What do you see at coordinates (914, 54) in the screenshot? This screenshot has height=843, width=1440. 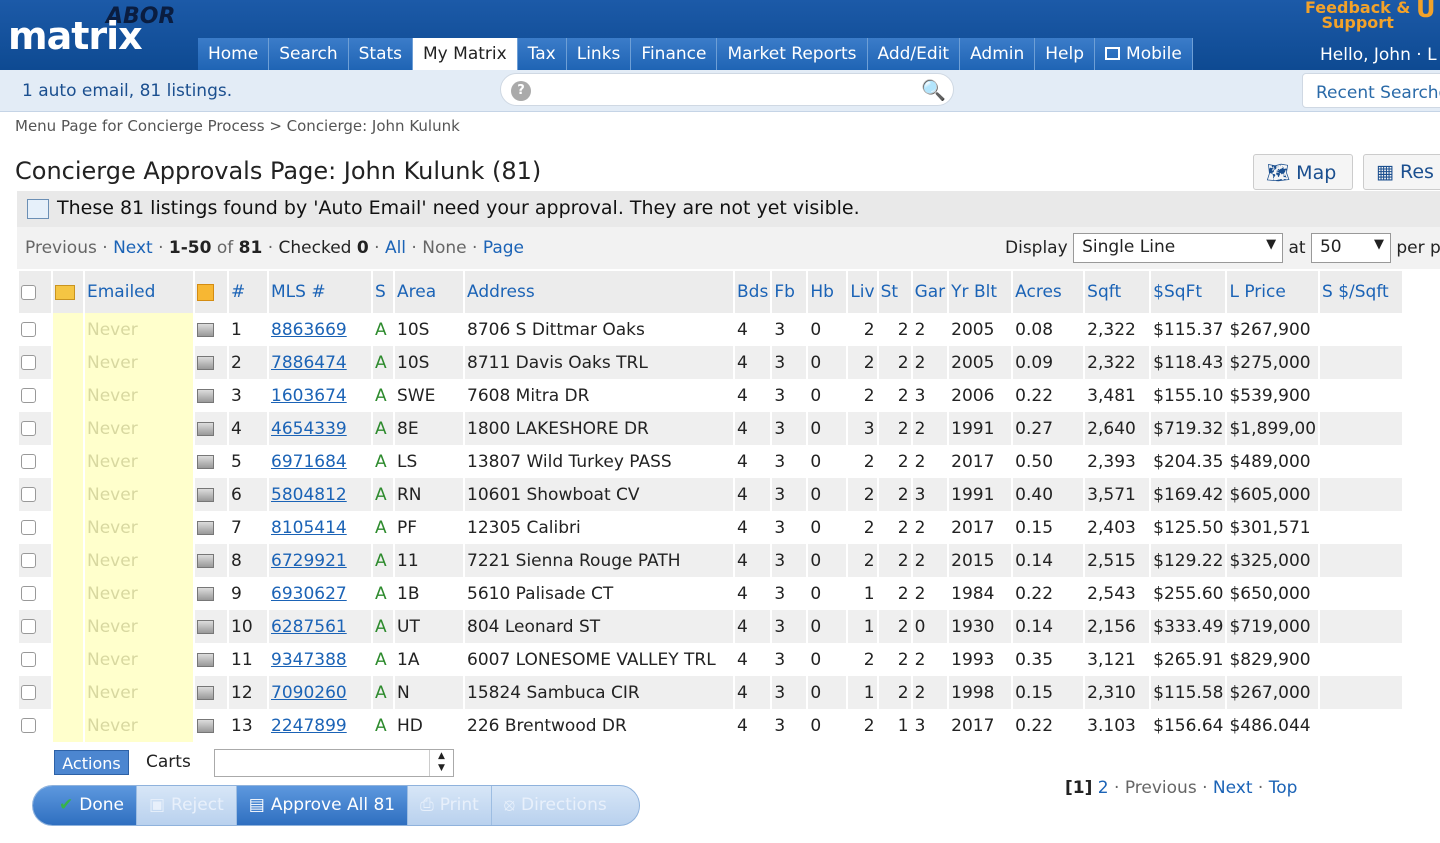 I see `nav-add-edit: Add/Edit` at bounding box center [914, 54].